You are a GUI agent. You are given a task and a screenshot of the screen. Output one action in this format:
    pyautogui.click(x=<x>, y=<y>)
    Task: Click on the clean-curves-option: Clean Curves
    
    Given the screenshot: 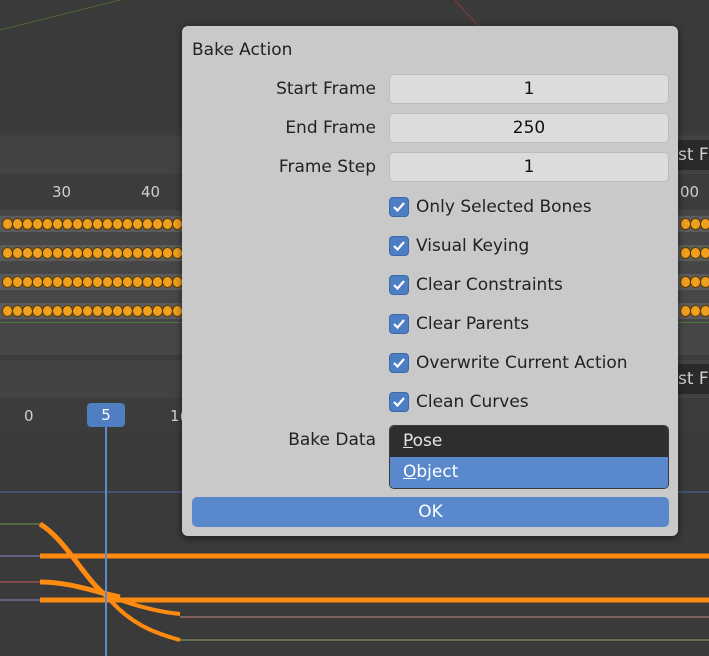 What is the action you would take?
    pyautogui.click(x=459, y=402)
    